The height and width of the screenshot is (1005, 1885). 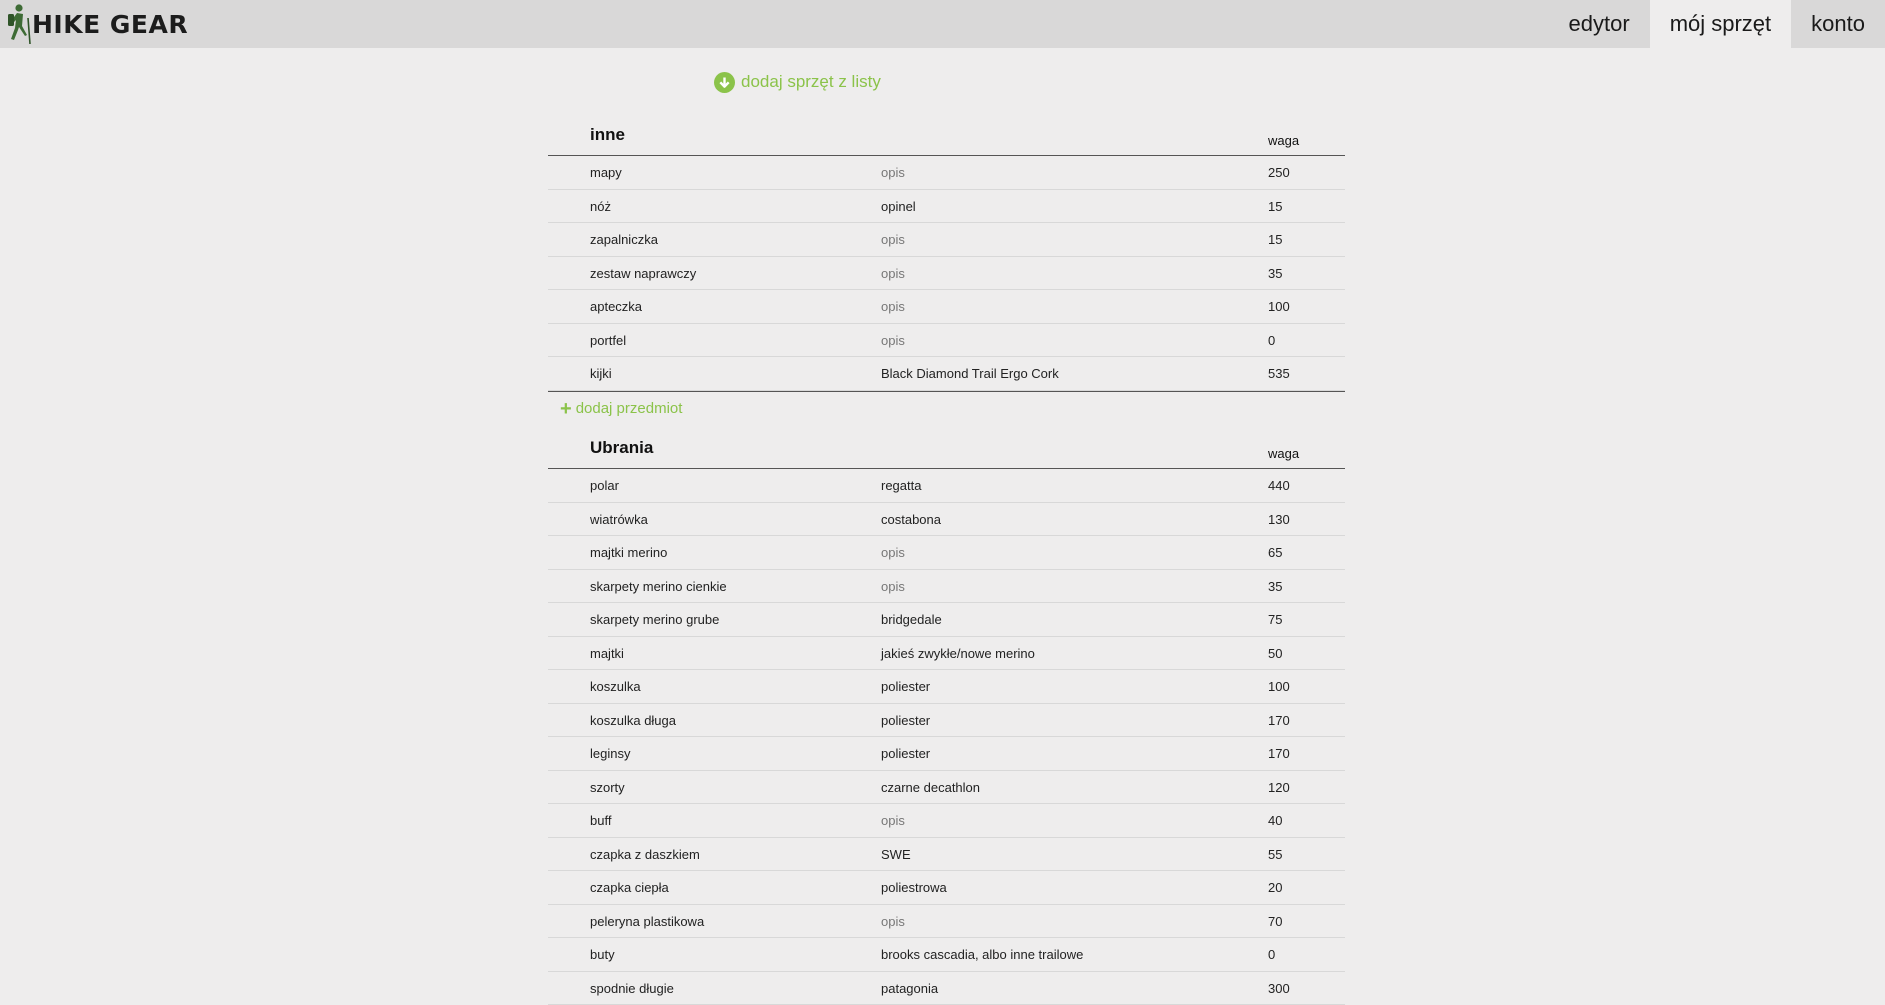 What do you see at coordinates (608, 340) in the screenshot?
I see `item-name: portfel` at bounding box center [608, 340].